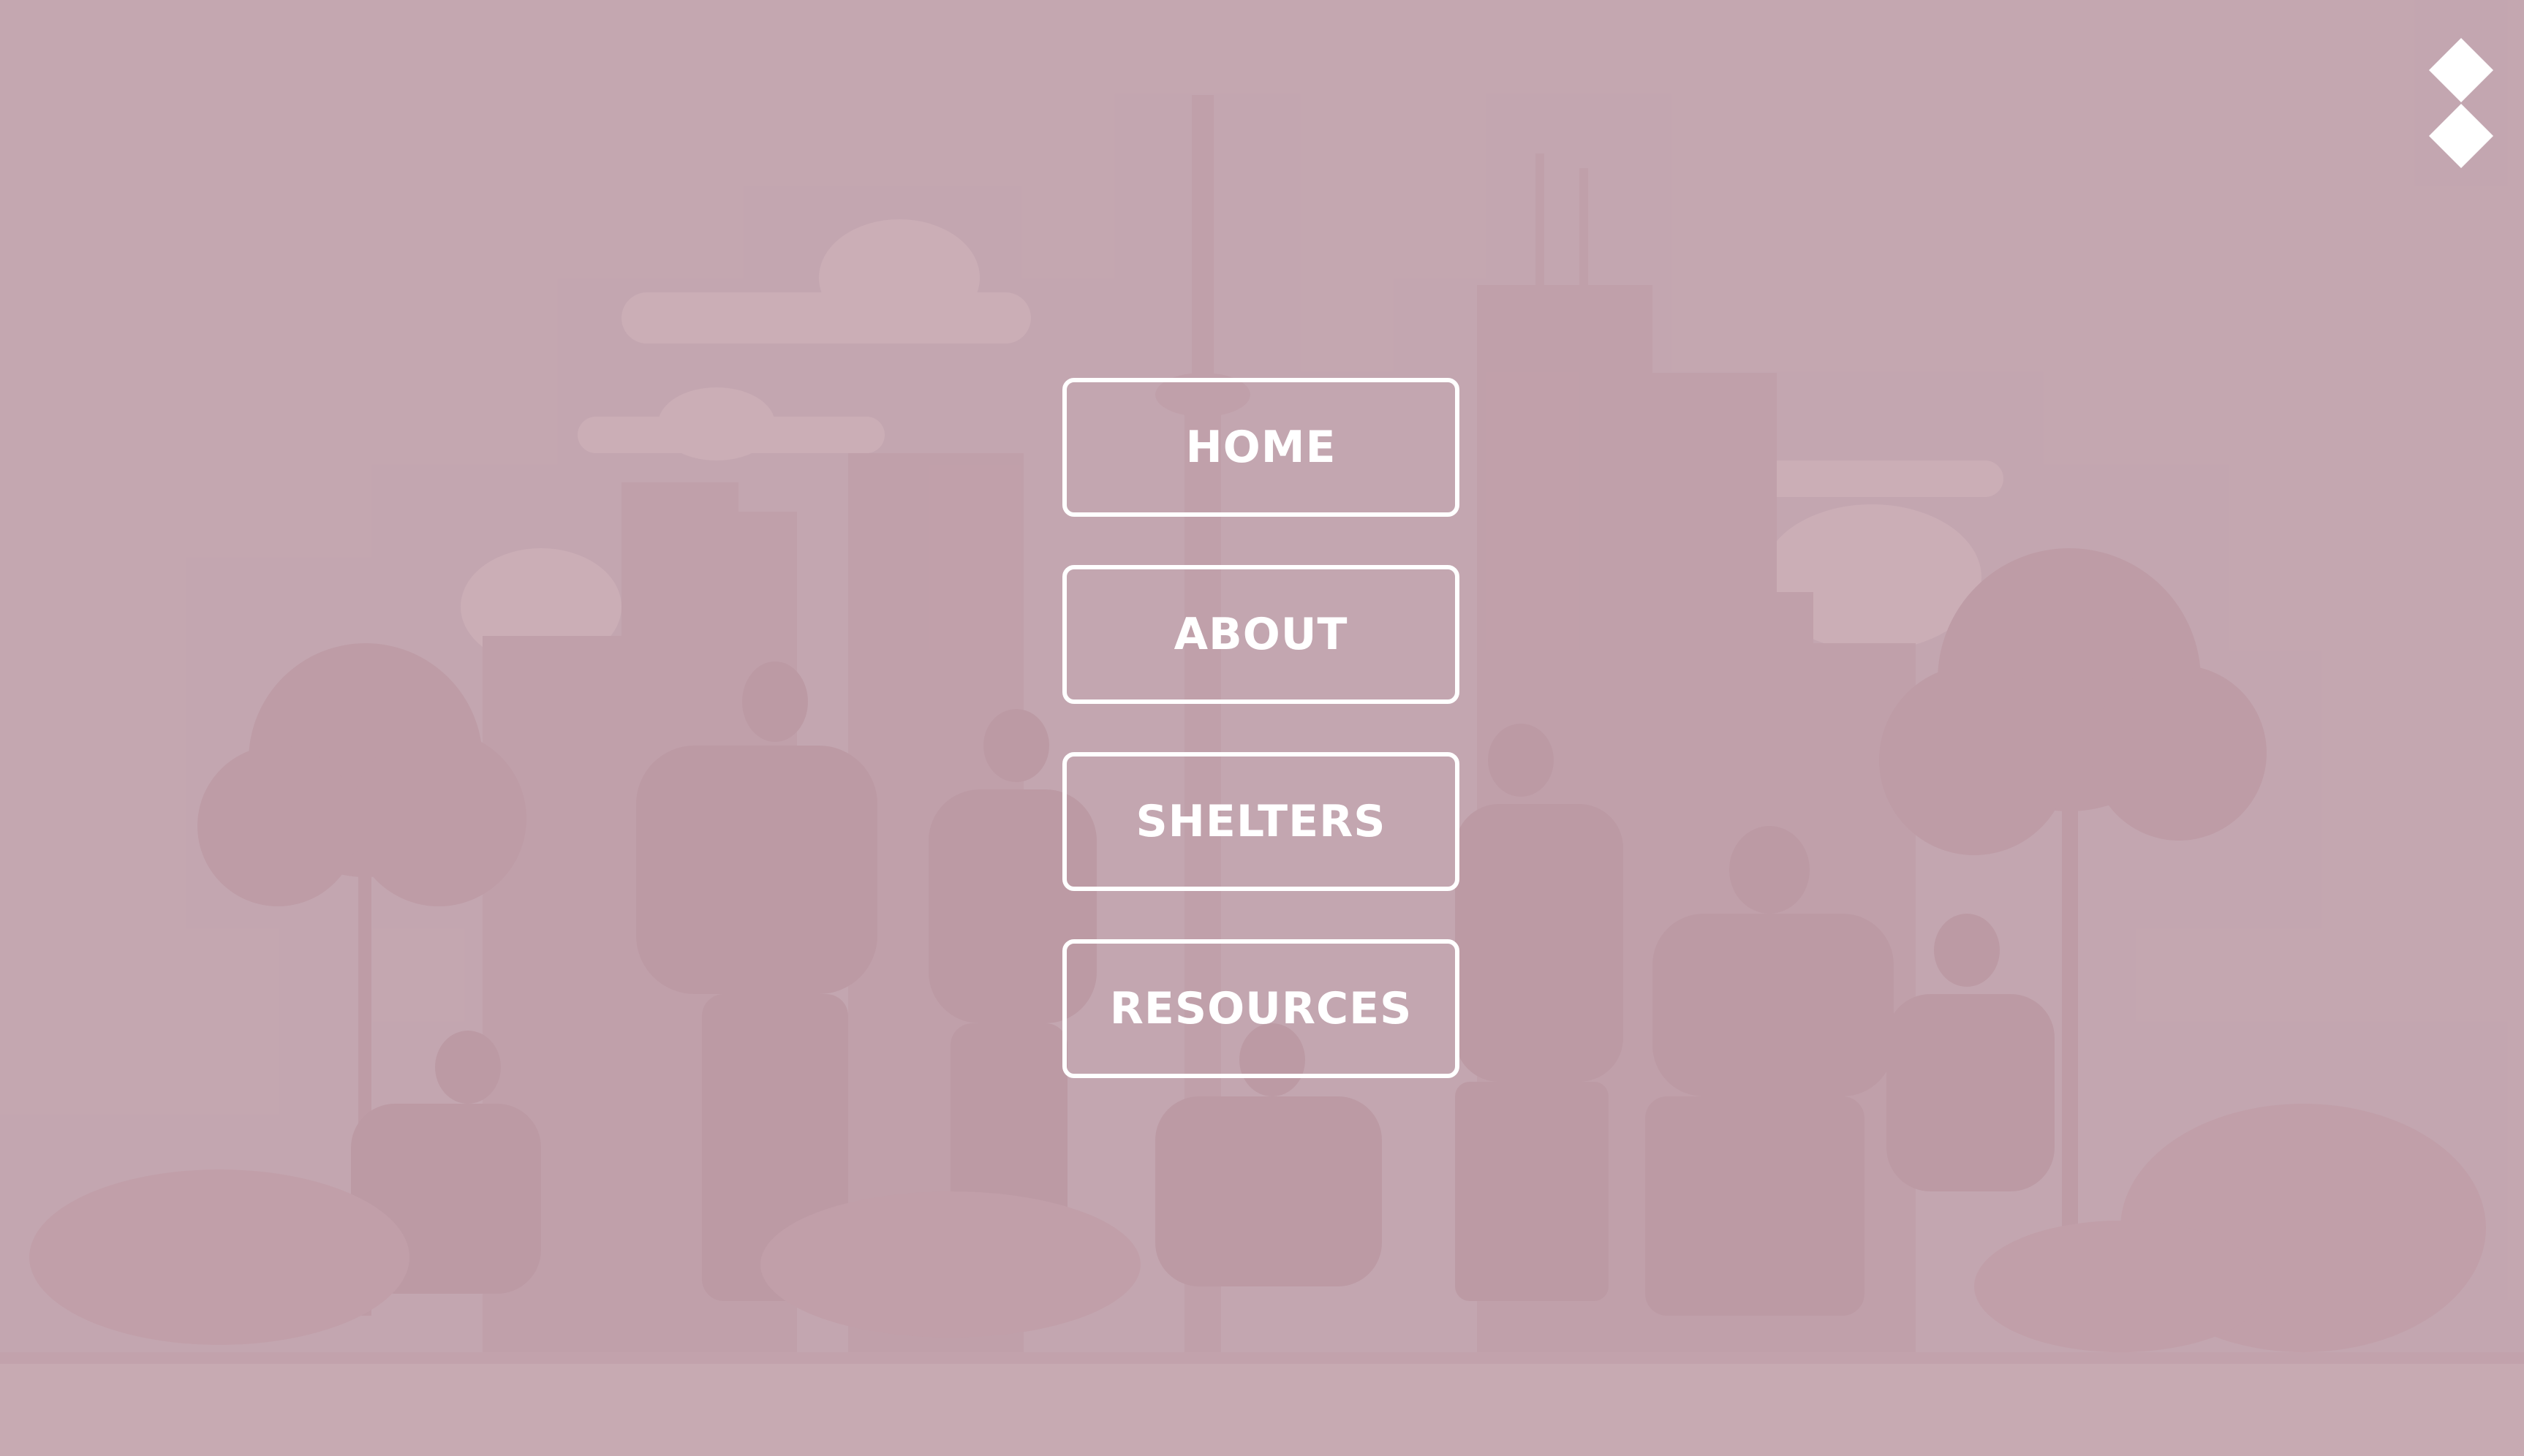 The height and width of the screenshot is (1456, 2524). What do you see at coordinates (1260, 447) in the screenshot?
I see `nav-home-button: HOME` at bounding box center [1260, 447].